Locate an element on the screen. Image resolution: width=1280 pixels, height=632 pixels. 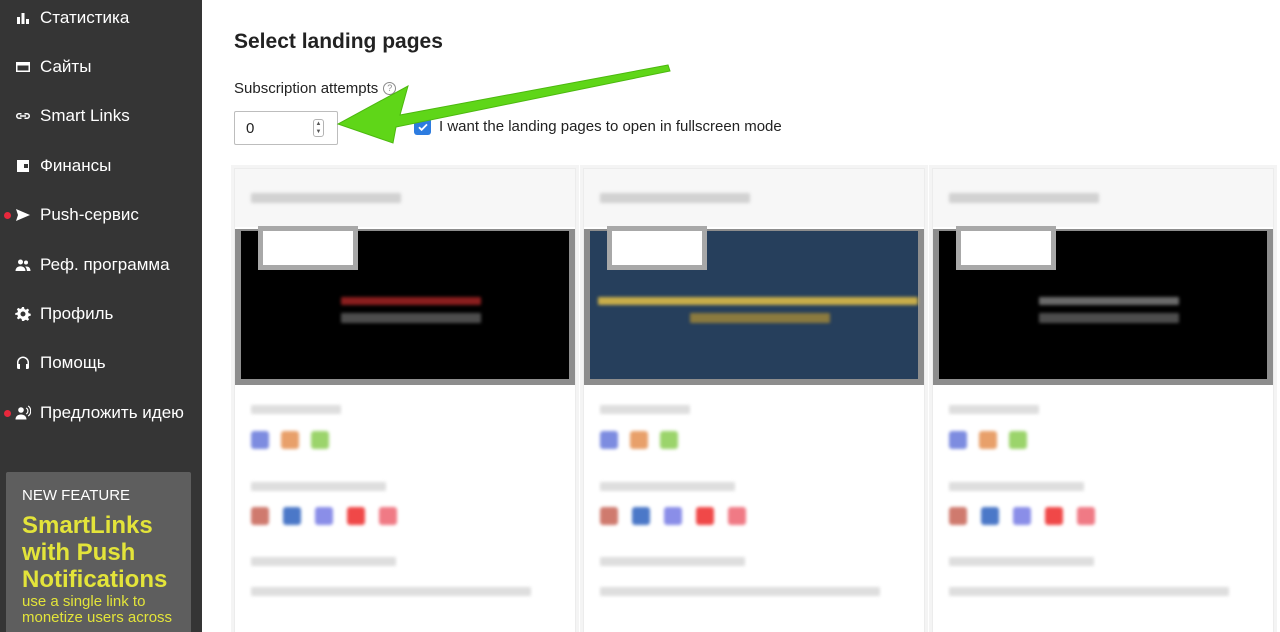
sidebar-item-label: Финансы is located at coordinates (76, 165).